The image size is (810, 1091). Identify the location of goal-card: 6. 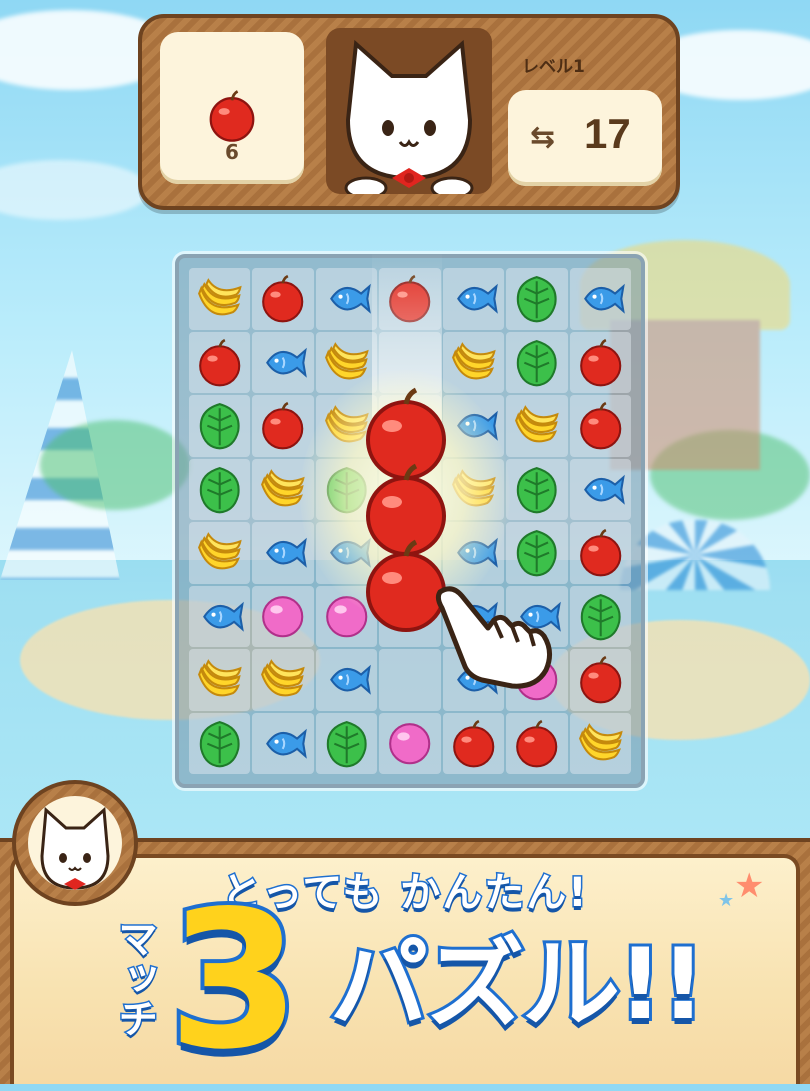
(232, 108).